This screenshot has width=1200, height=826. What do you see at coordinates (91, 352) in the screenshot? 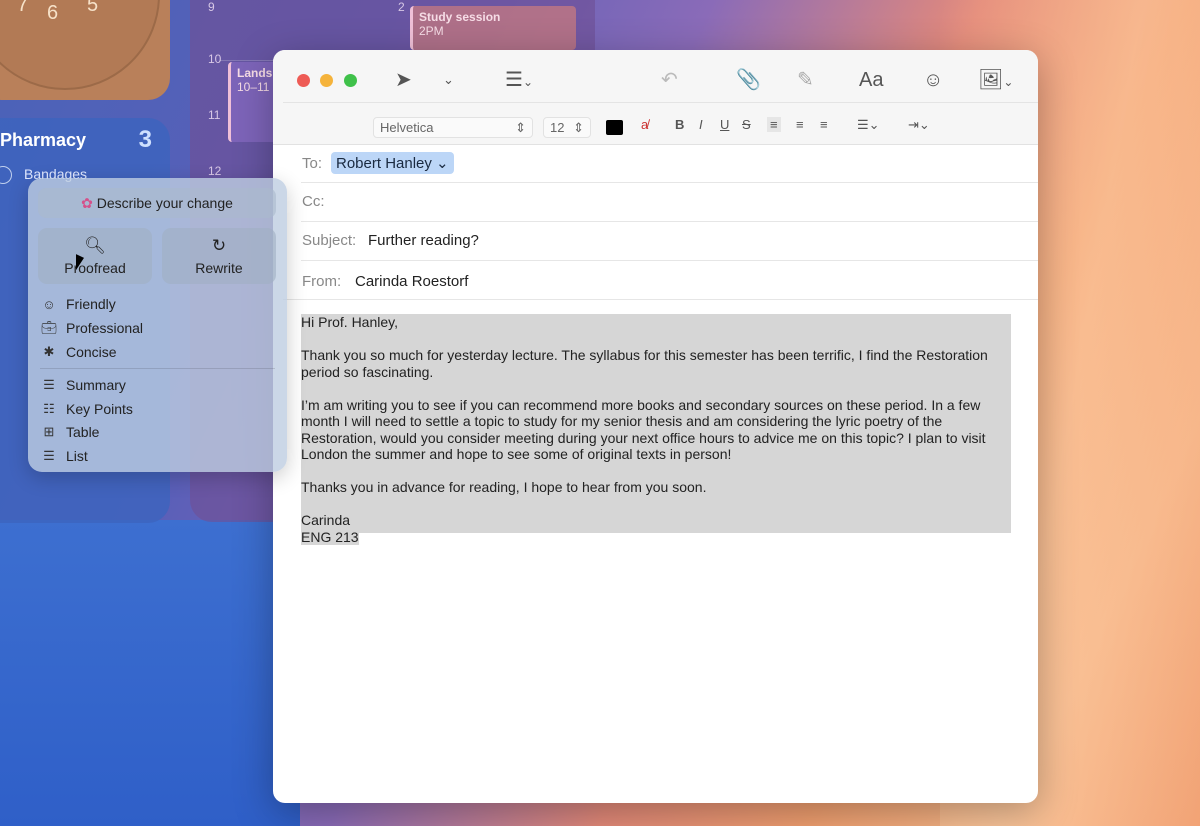
I see `menu-label: Concise` at bounding box center [91, 352].